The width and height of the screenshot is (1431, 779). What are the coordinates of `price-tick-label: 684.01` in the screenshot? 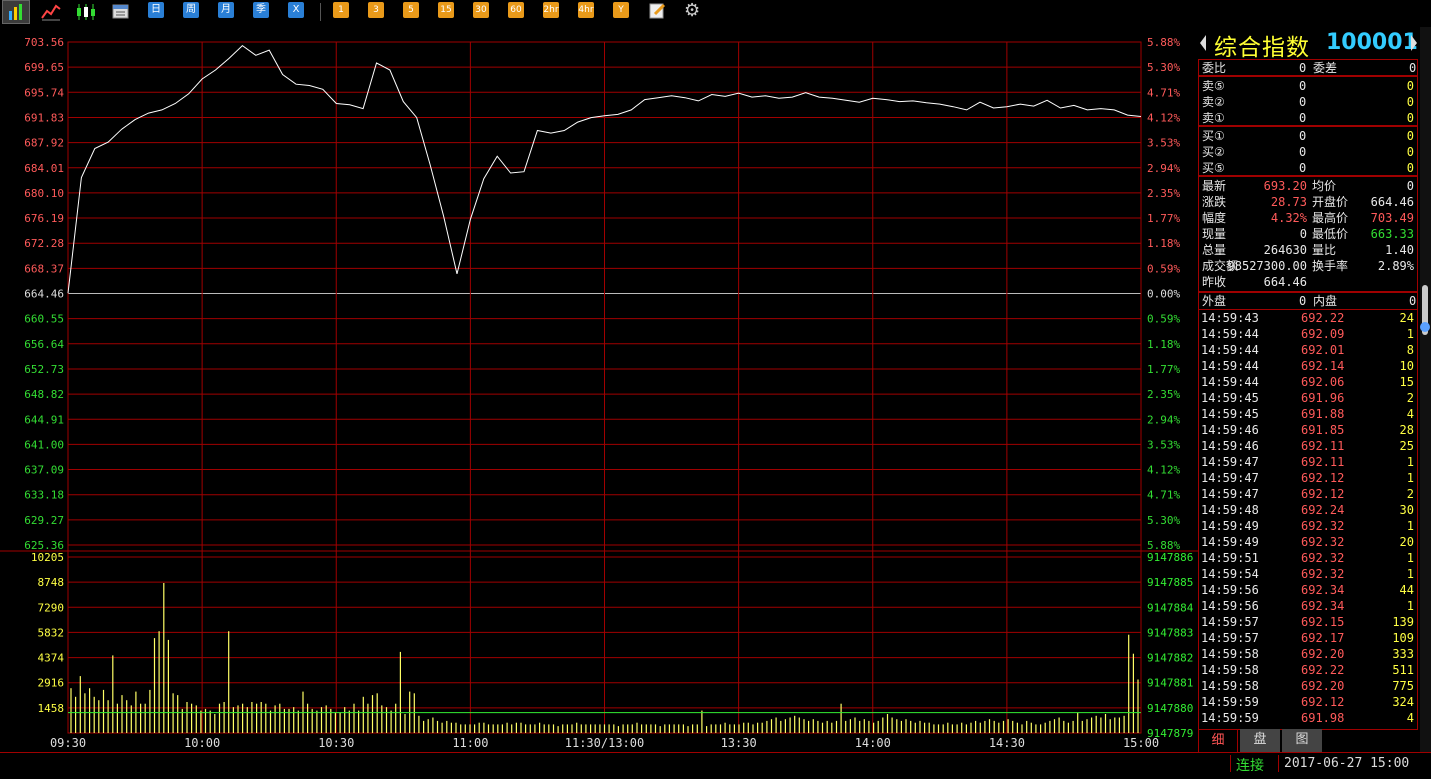 It's located at (44, 168).